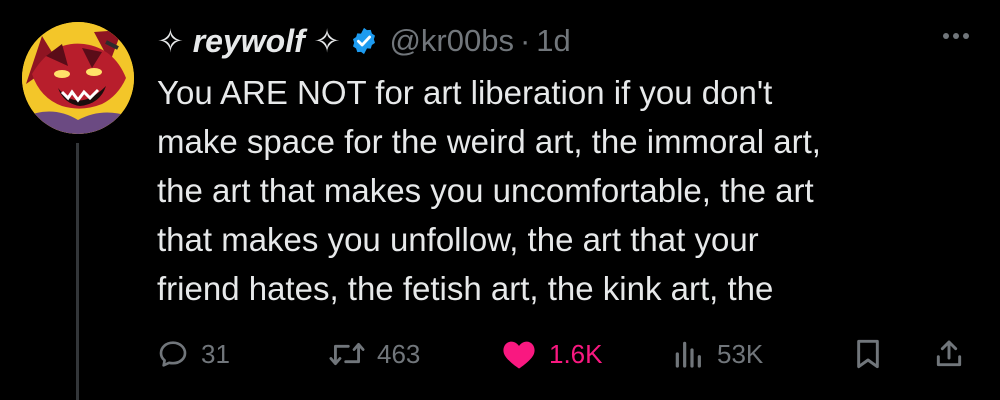 The height and width of the screenshot is (400, 1000). I want to click on retweet-count: 463, so click(399, 353).